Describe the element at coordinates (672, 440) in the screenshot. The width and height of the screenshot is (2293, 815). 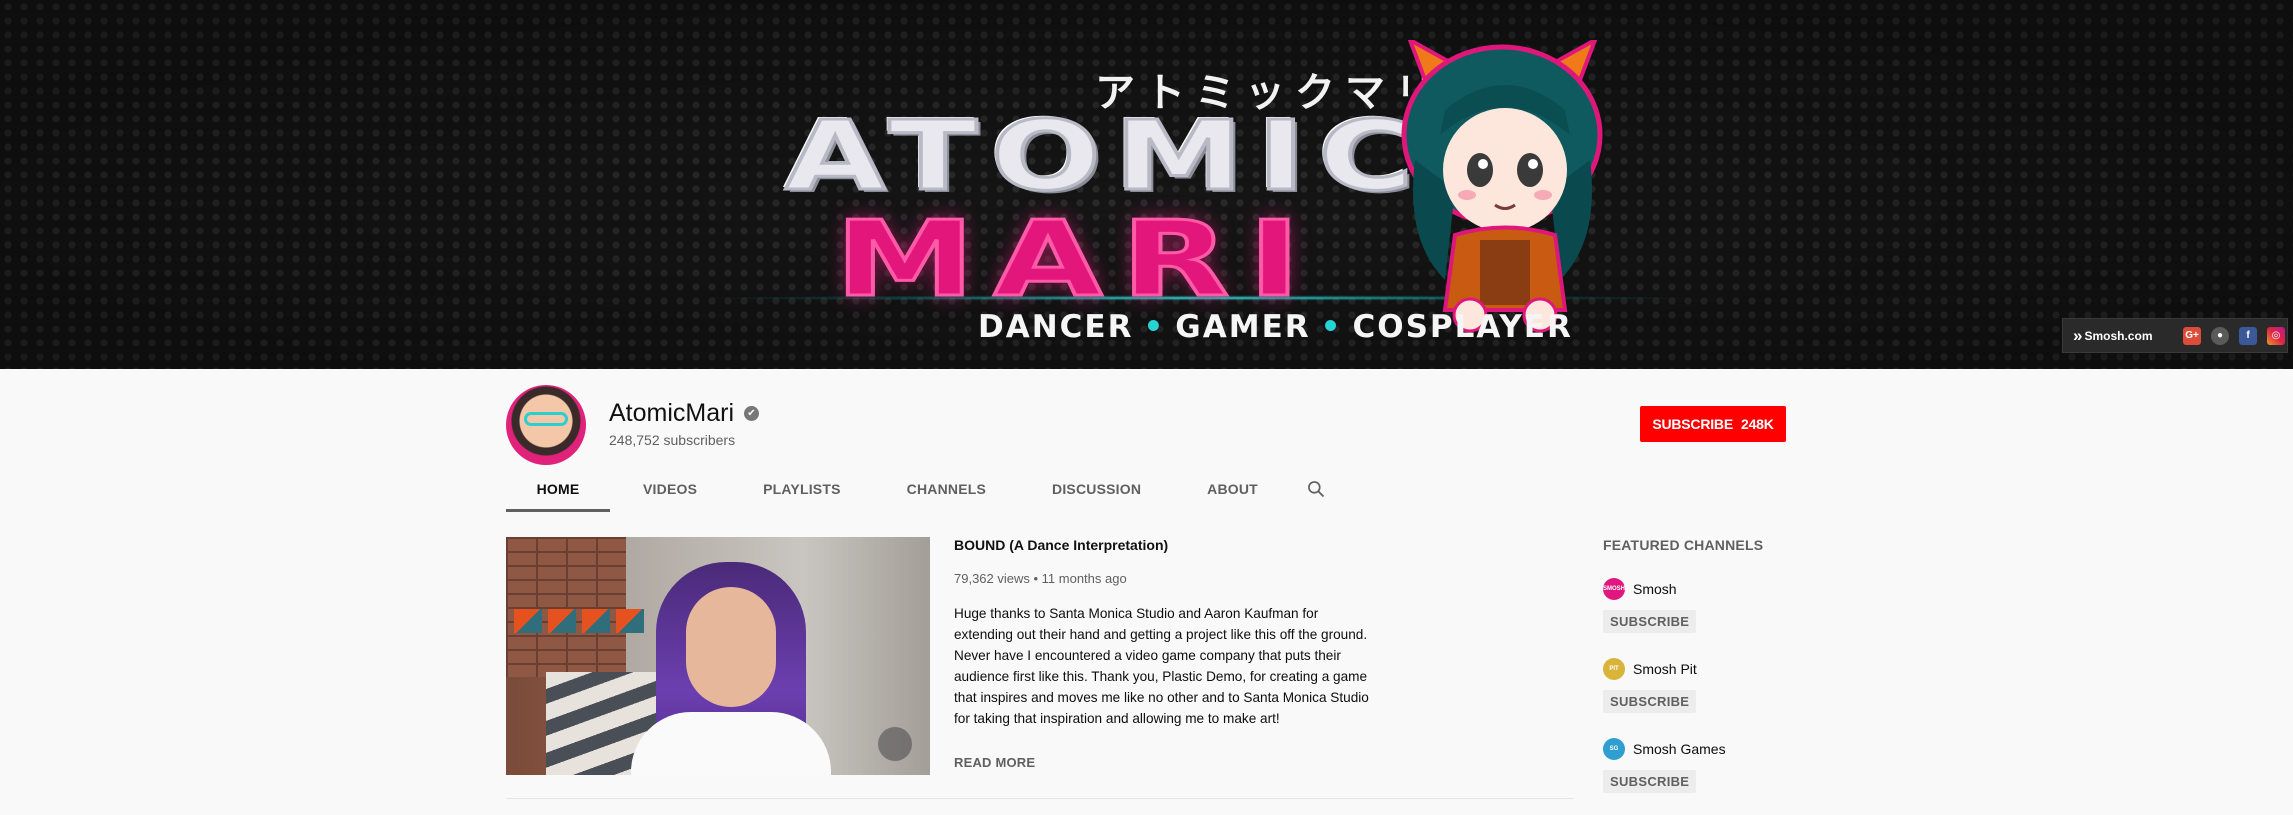
I see `subscriber-count: 248,752 subscribers` at that location.